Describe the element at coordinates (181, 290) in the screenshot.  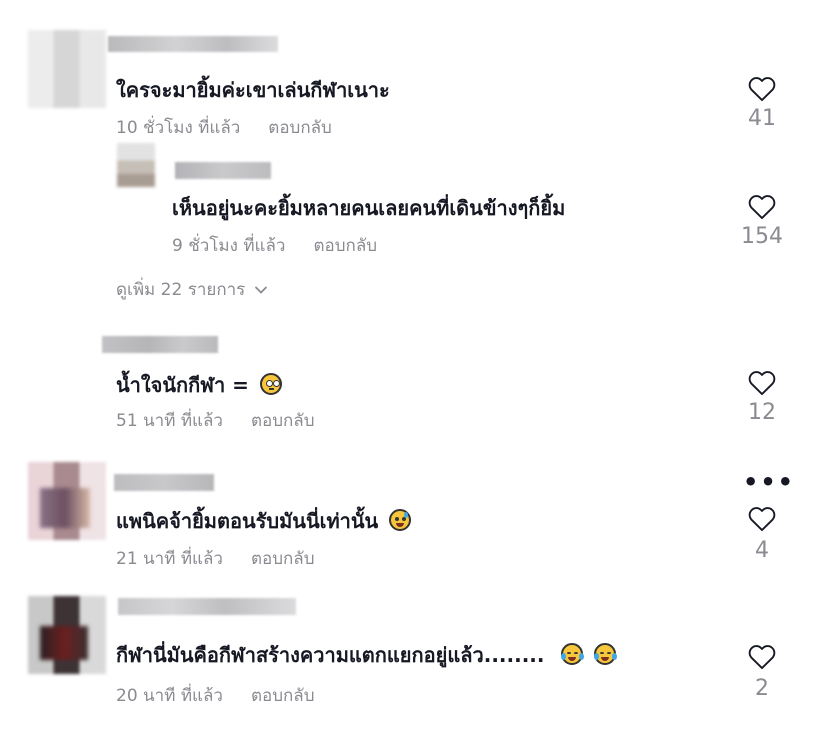
I see `view-more-label: ดูเพิ่ม 22 รายการ` at that location.